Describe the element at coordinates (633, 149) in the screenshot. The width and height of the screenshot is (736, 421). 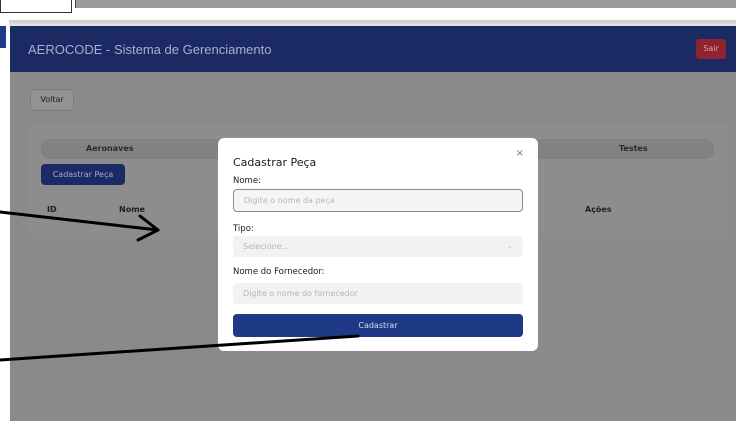
I see `tab-testes: Testes` at that location.